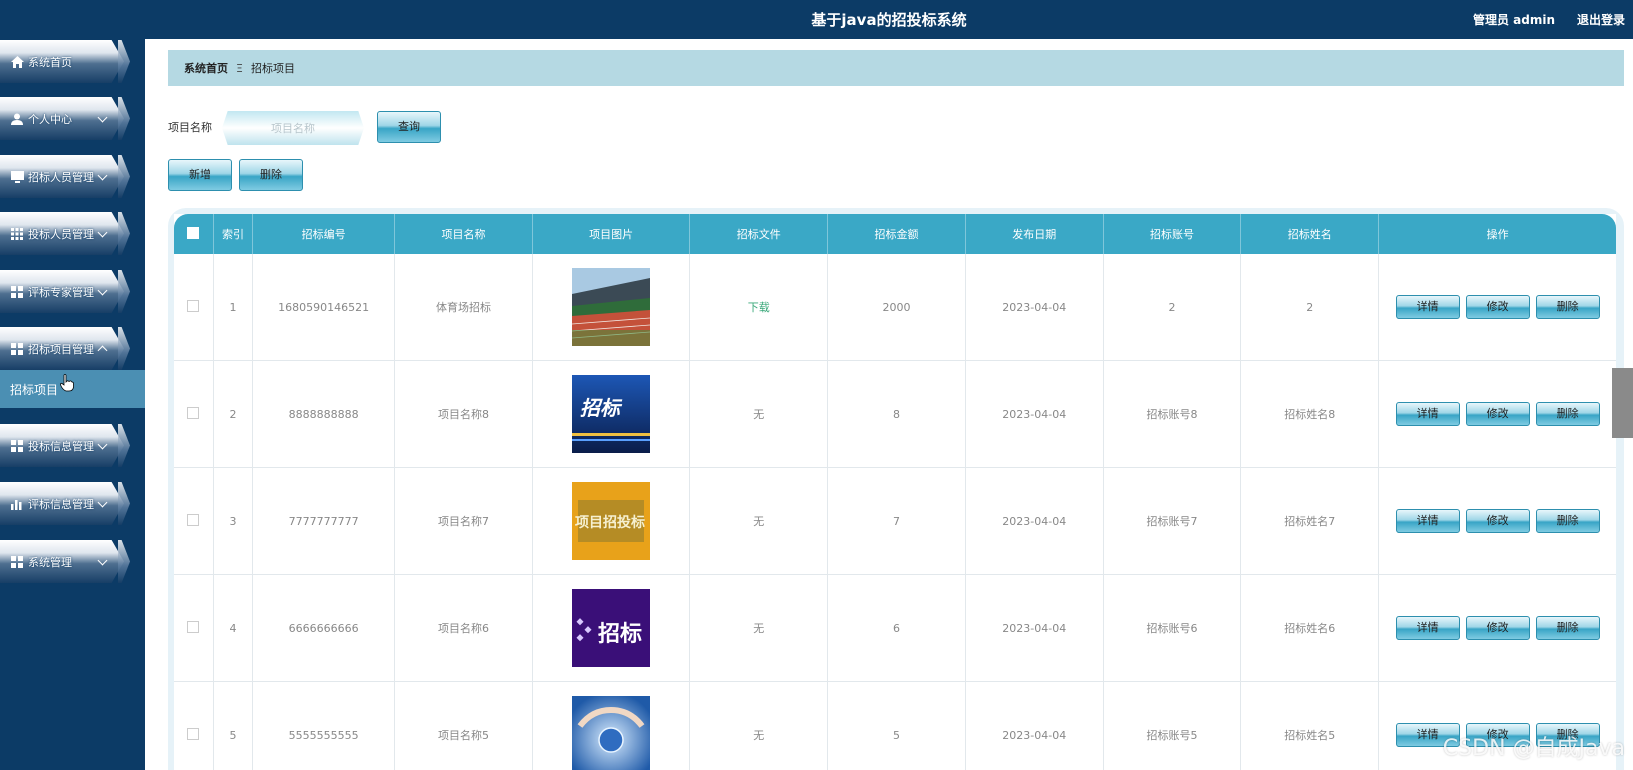 The height and width of the screenshot is (770, 1633). I want to click on image-cell: 项目招投标, so click(611, 521).